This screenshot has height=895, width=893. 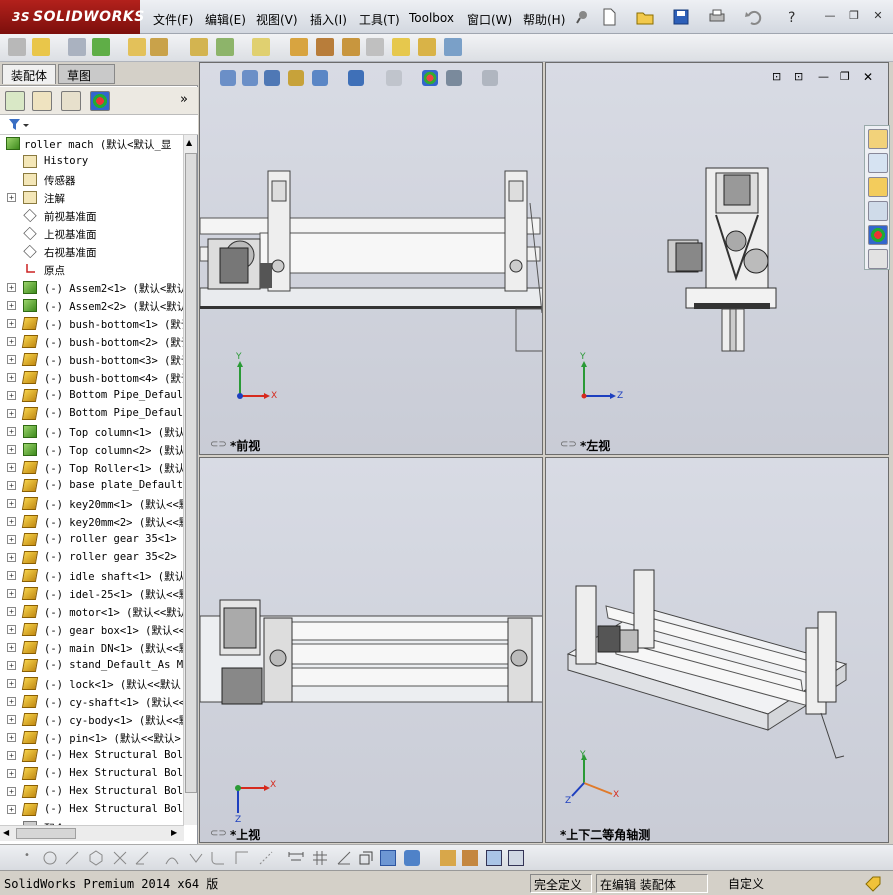 What do you see at coordinates (92, 378) in the screenshot?
I see `tree-item: + (-) bush-bottom<4> (默认` at bounding box center [92, 378].